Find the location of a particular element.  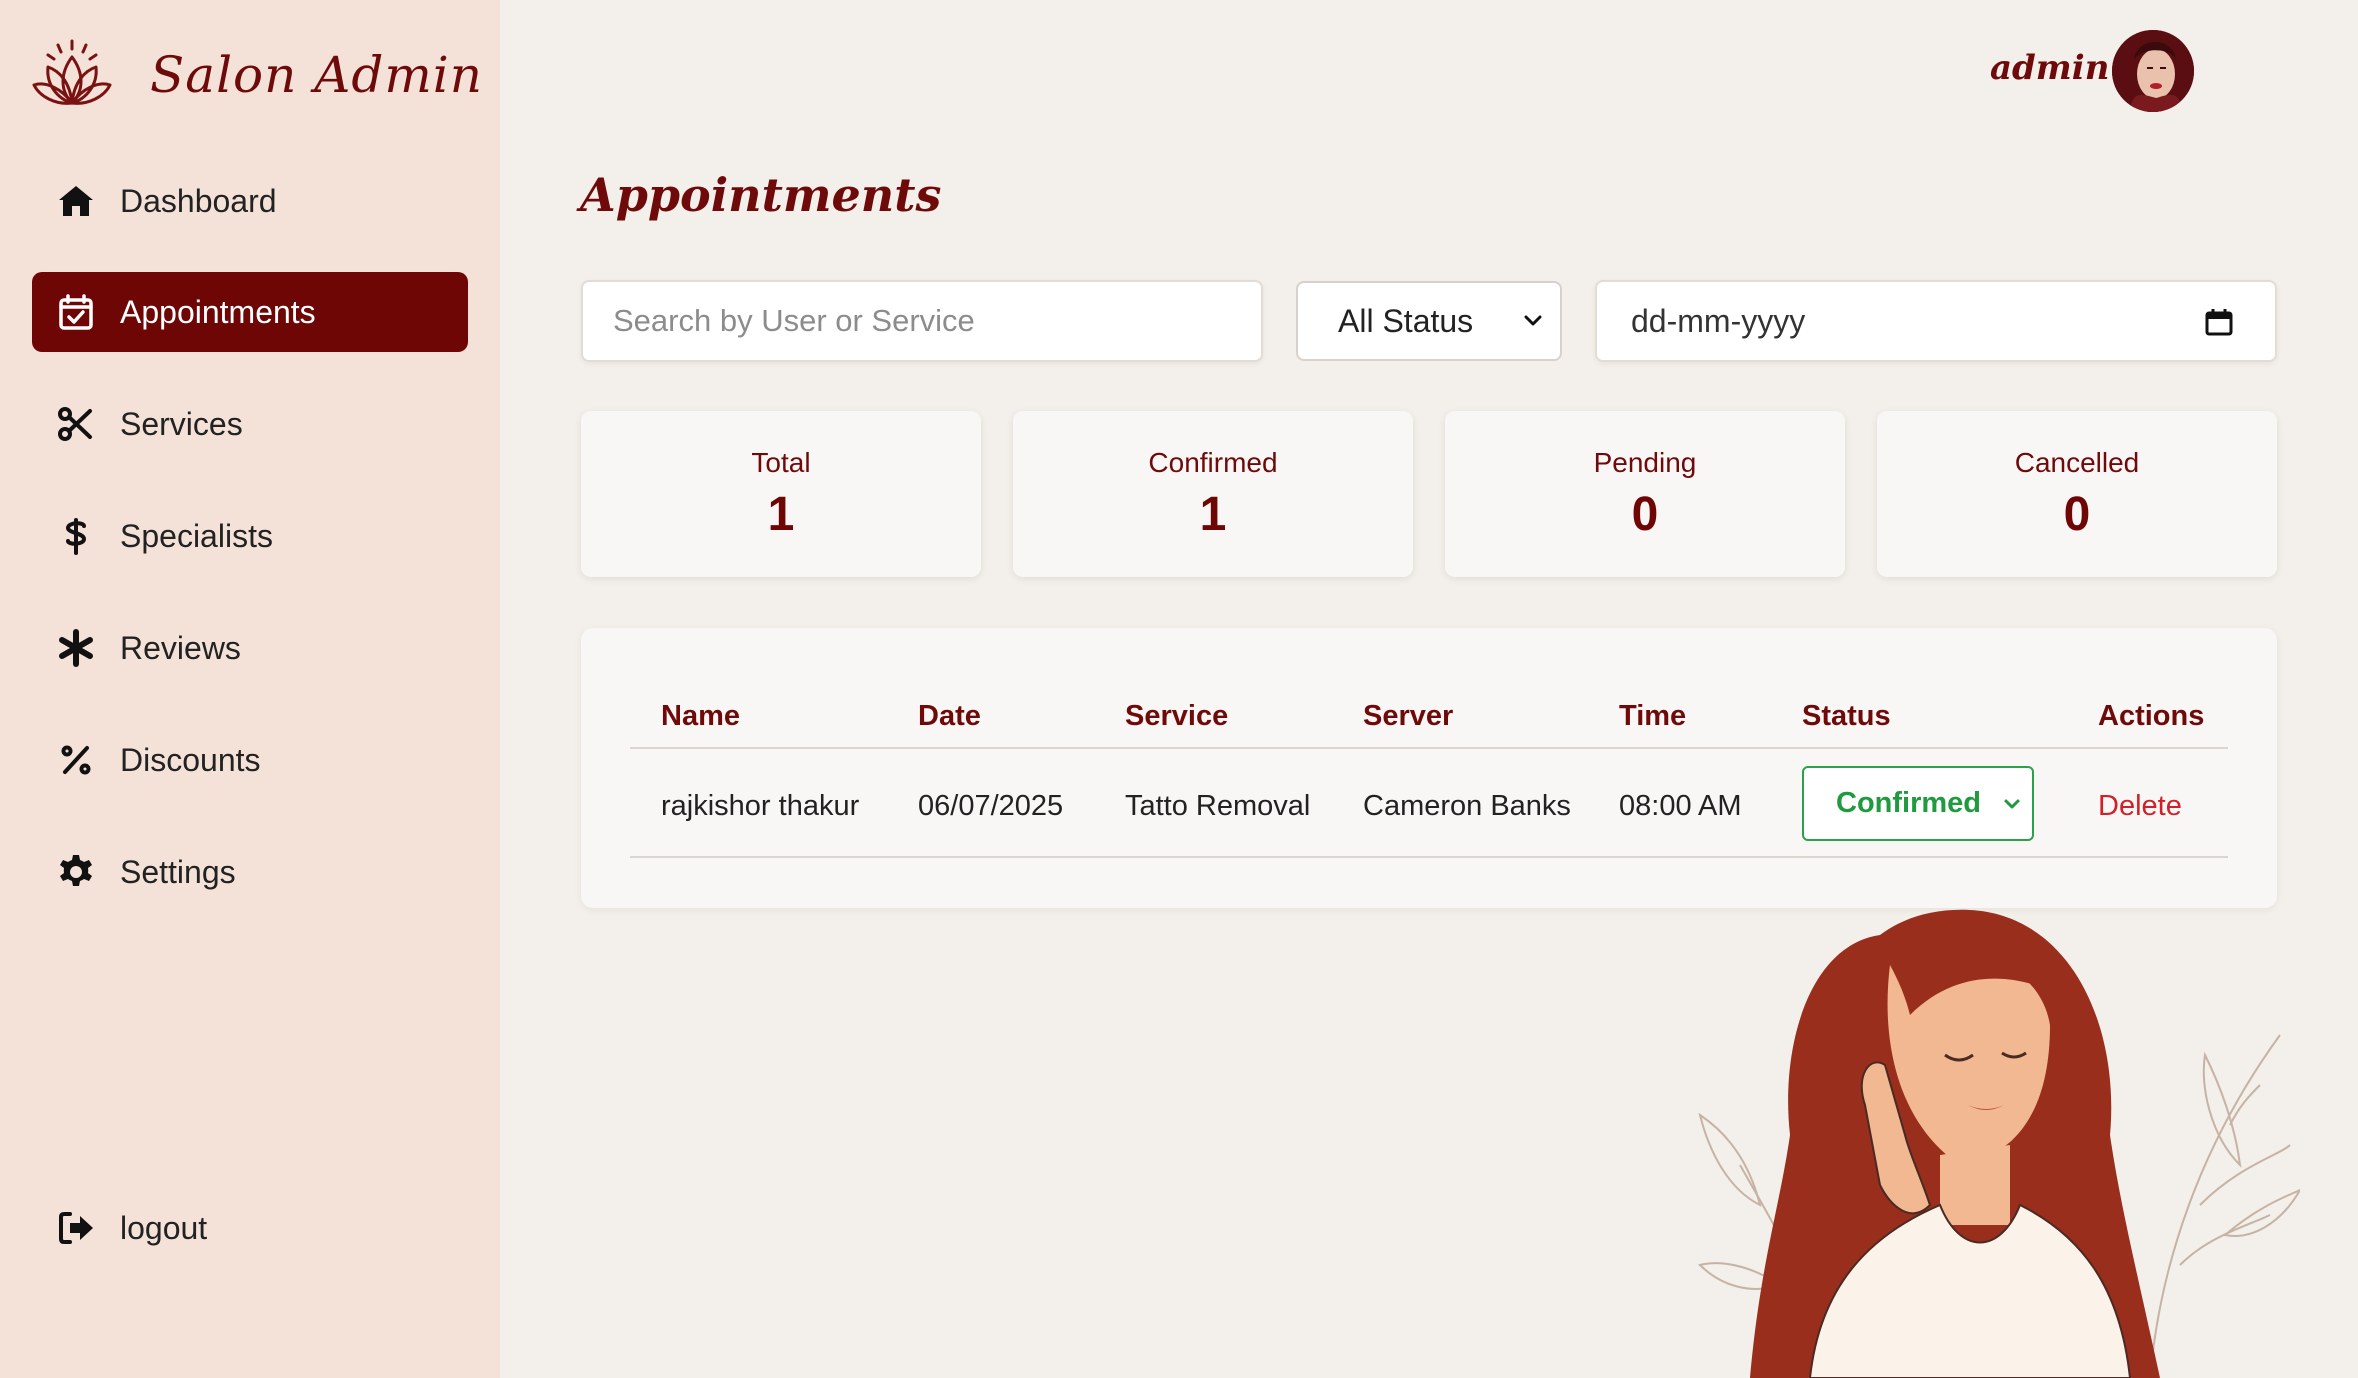

sidebar-item-label: Discounts is located at coordinates (190, 759).